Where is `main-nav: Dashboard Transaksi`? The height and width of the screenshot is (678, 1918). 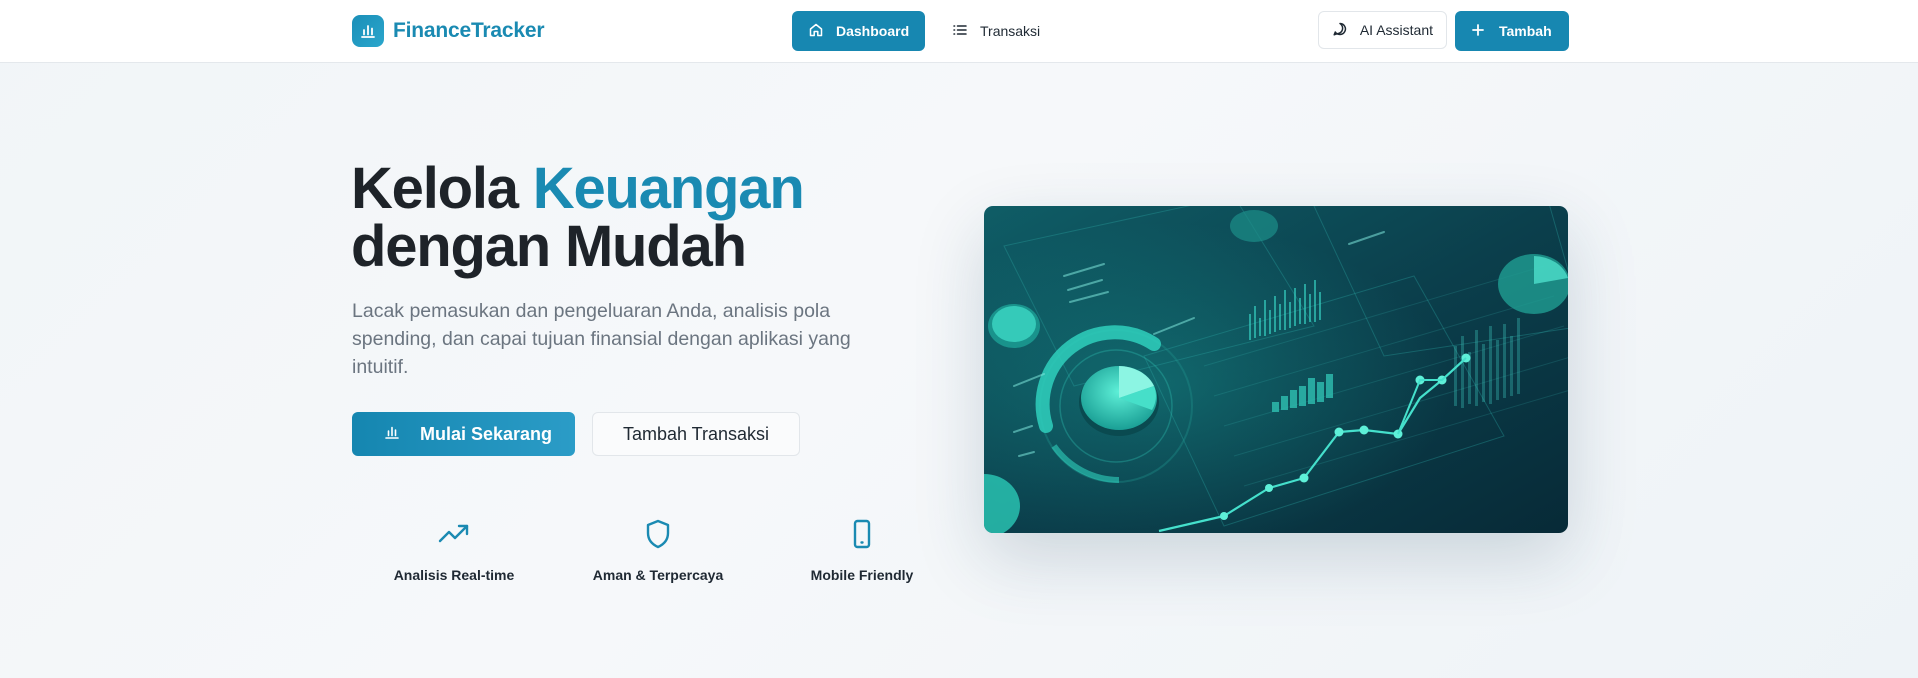
main-nav: Dashboard Transaksi is located at coordinates (924, 31).